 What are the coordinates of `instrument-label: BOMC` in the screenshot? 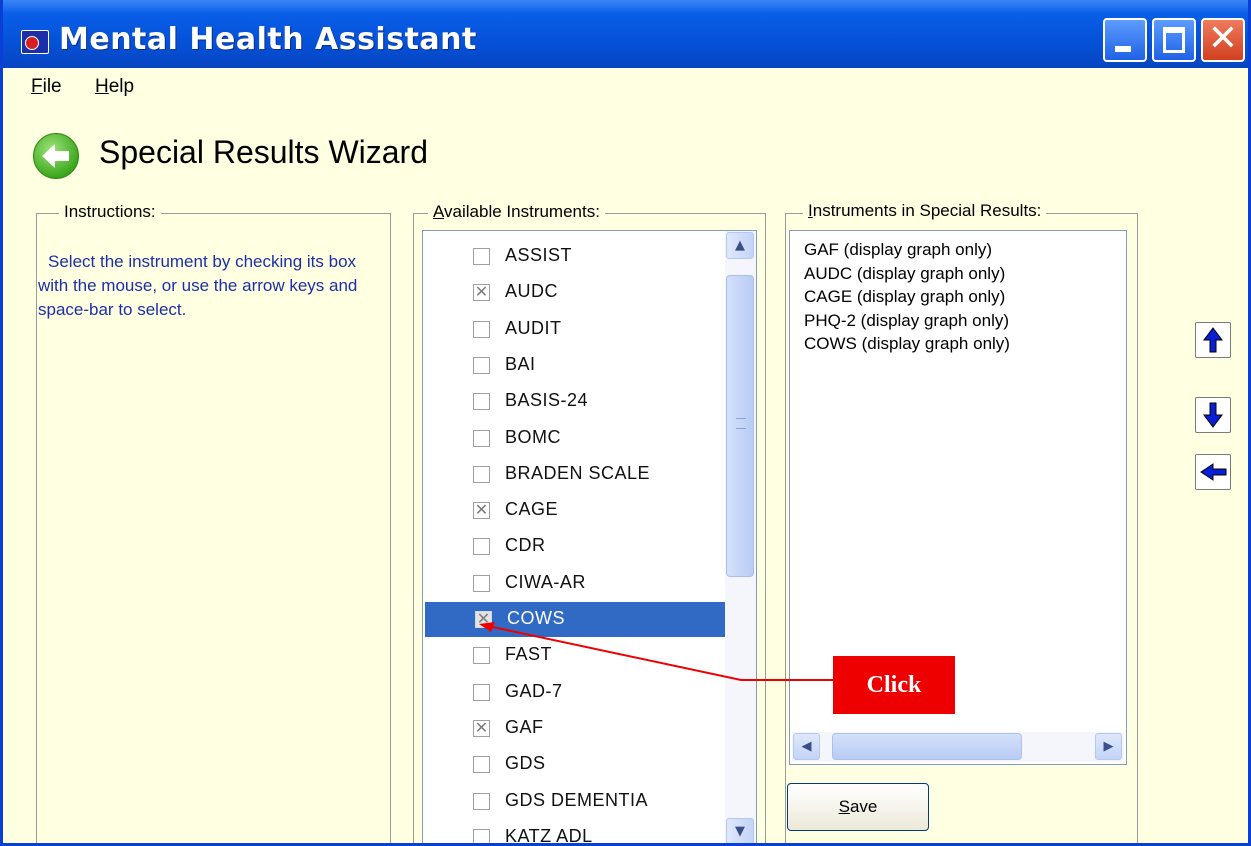 It's located at (533, 436).